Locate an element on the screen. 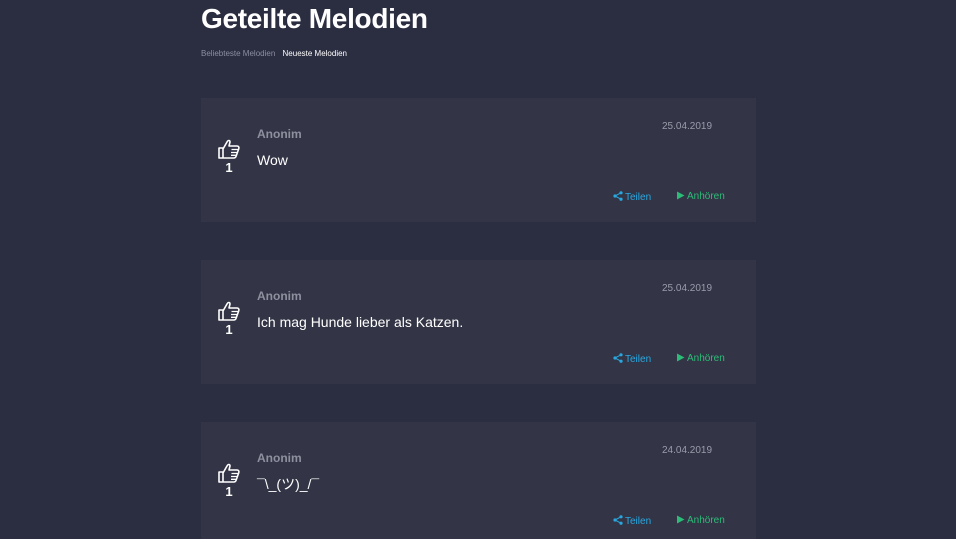 The width and height of the screenshot is (956, 542). melody-message: Wow is located at coordinates (272, 160).